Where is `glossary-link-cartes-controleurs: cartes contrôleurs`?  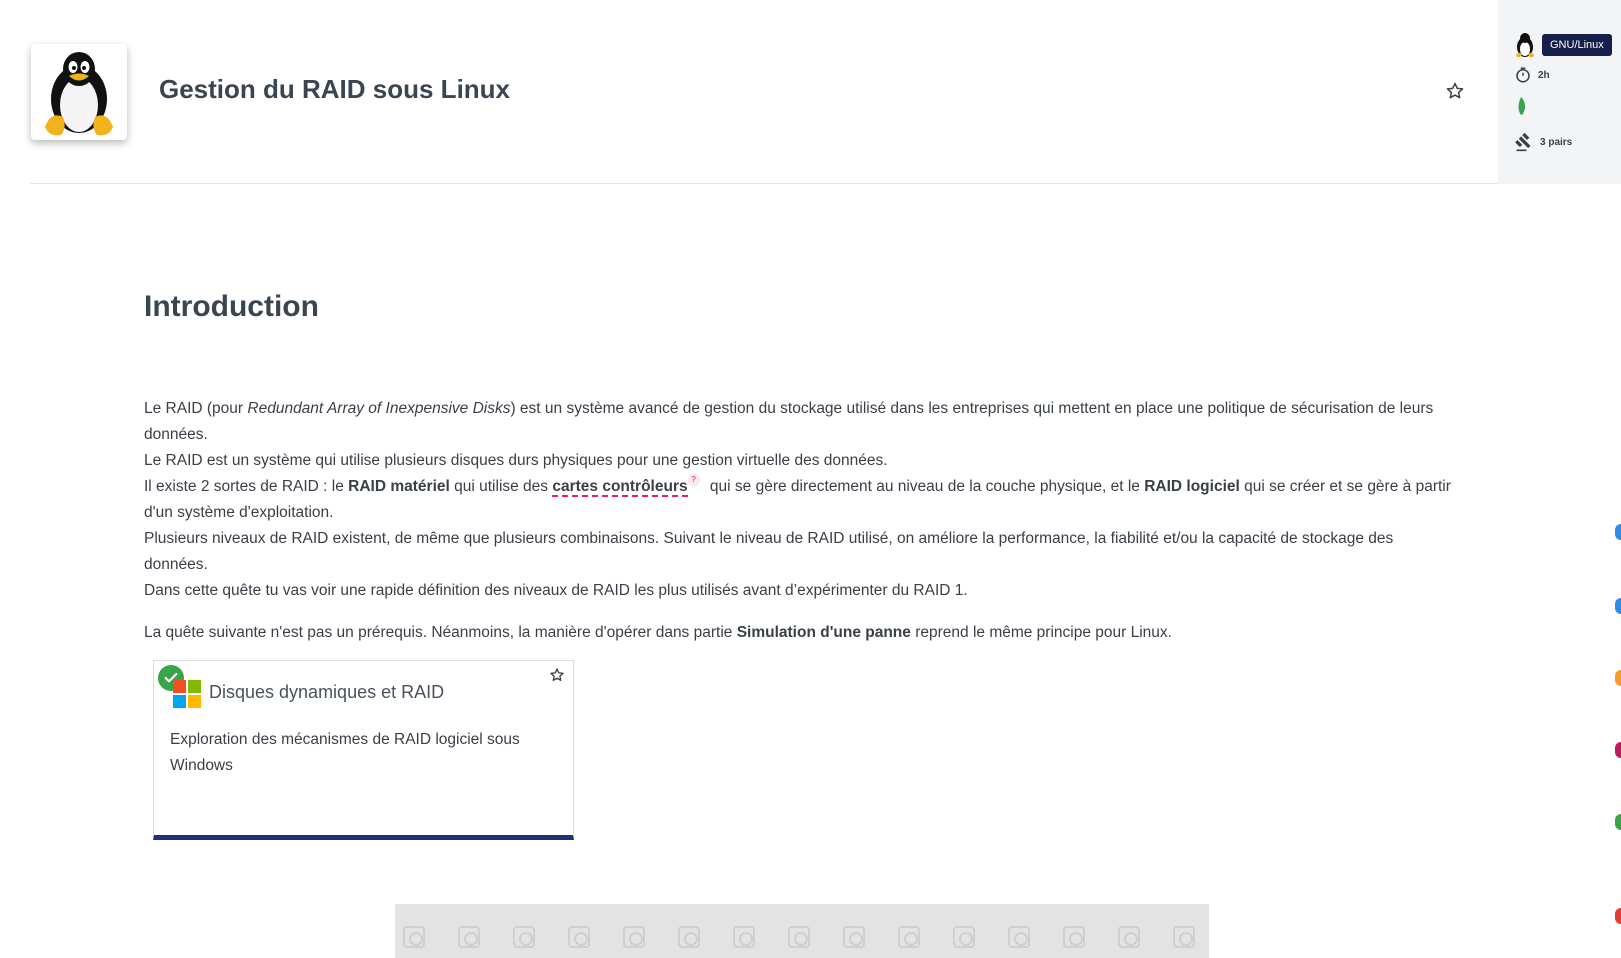 glossary-link-cartes-controleurs: cartes contrôleurs is located at coordinates (620, 487).